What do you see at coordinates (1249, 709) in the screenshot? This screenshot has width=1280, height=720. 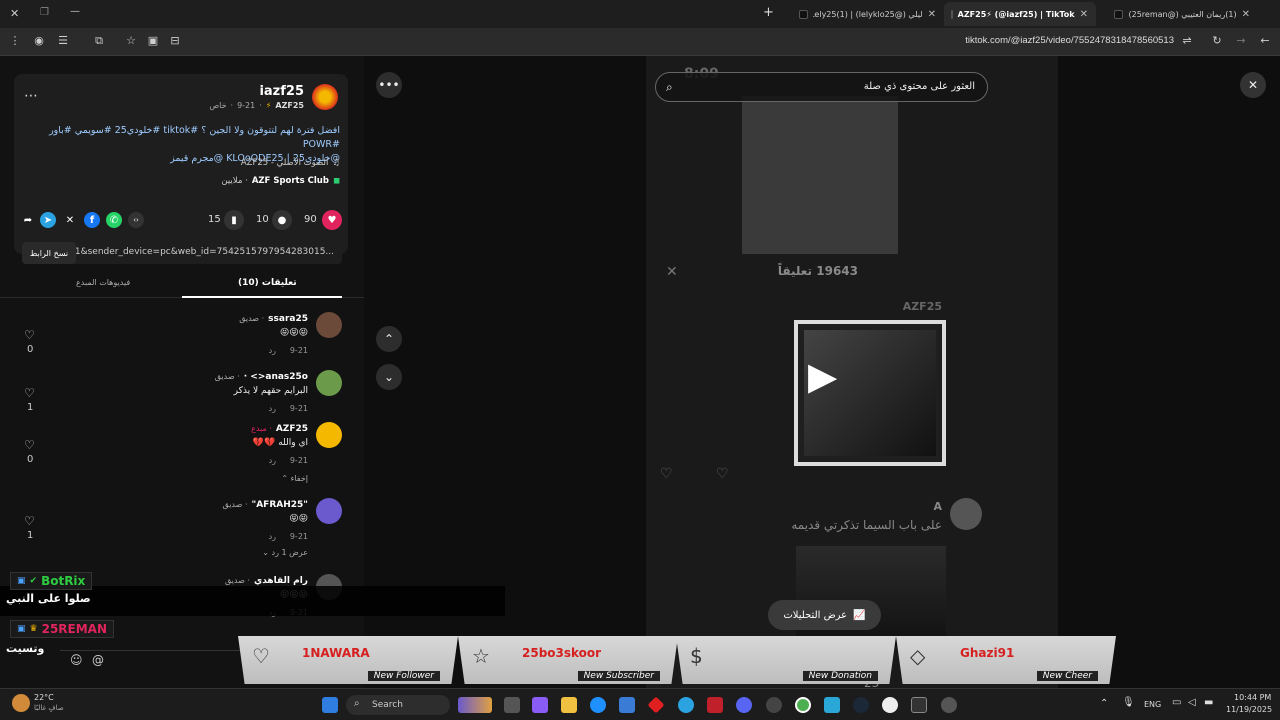 I see `clock-date: 11/19/2025` at bounding box center [1249, 709].